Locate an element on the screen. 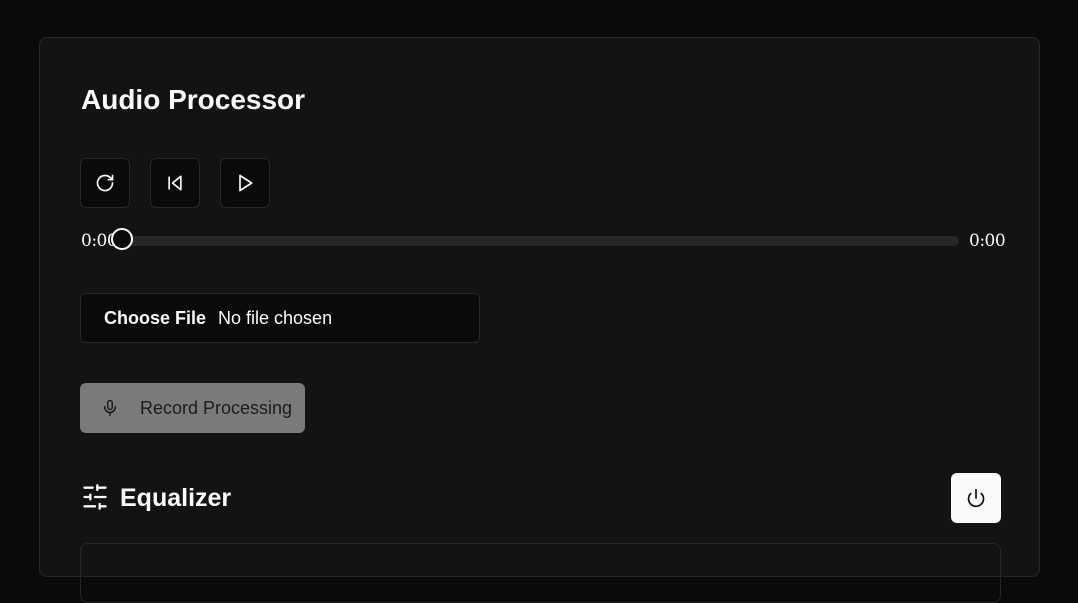 The width and height of the screenshot is (1078, 603). record-processing-button: Record Processing is located at coordinates (192, 408).